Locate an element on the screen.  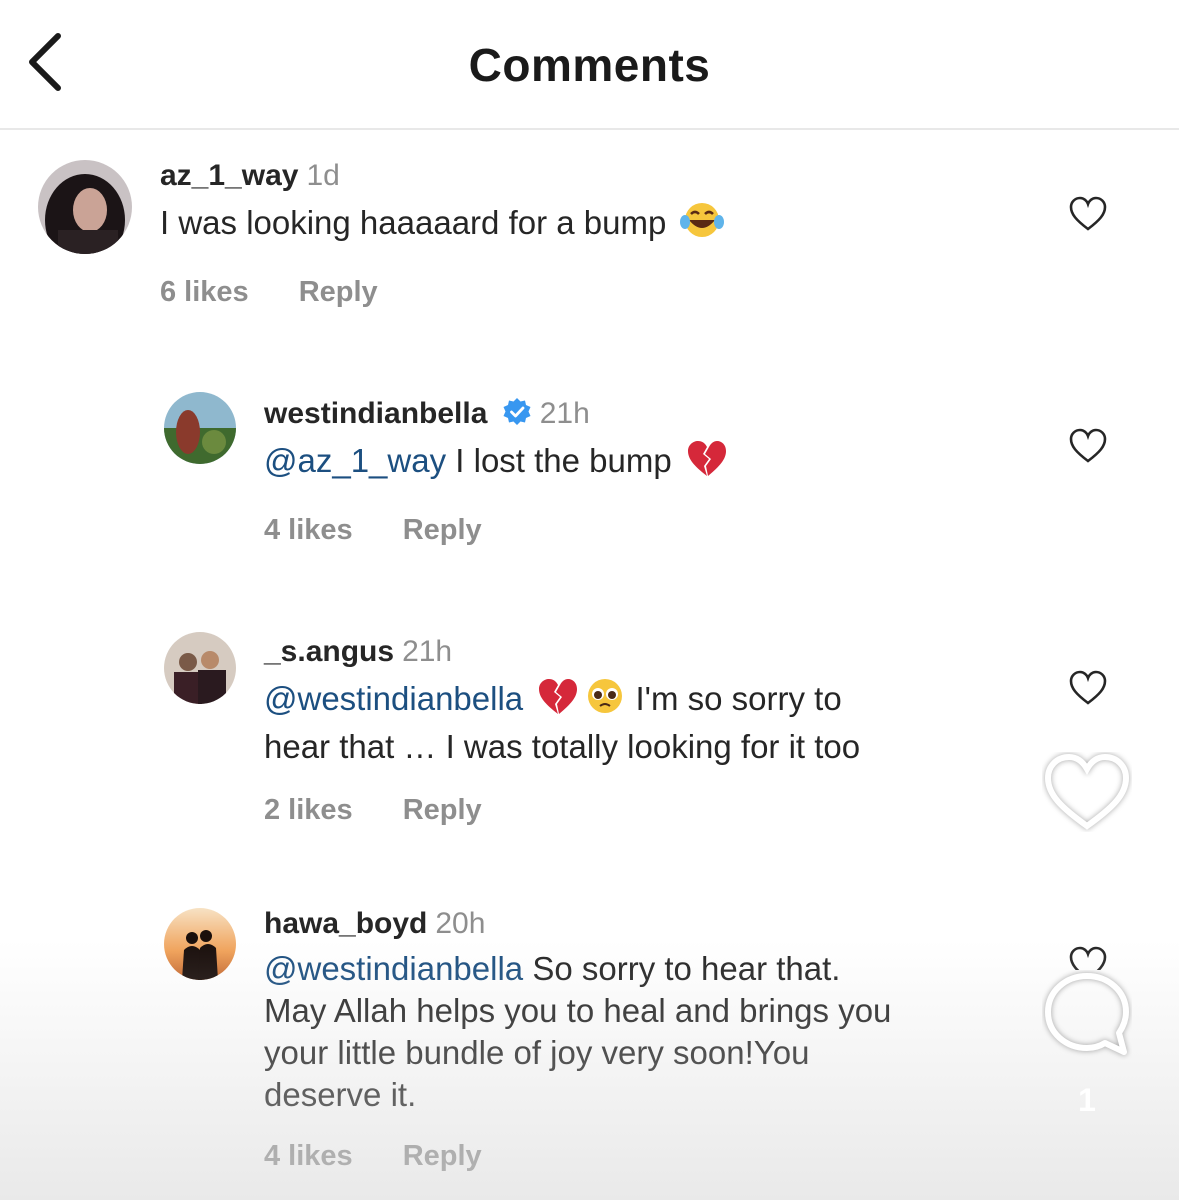
comment-text-content: So sorry to hear that. is located at coordinates (682, 968).